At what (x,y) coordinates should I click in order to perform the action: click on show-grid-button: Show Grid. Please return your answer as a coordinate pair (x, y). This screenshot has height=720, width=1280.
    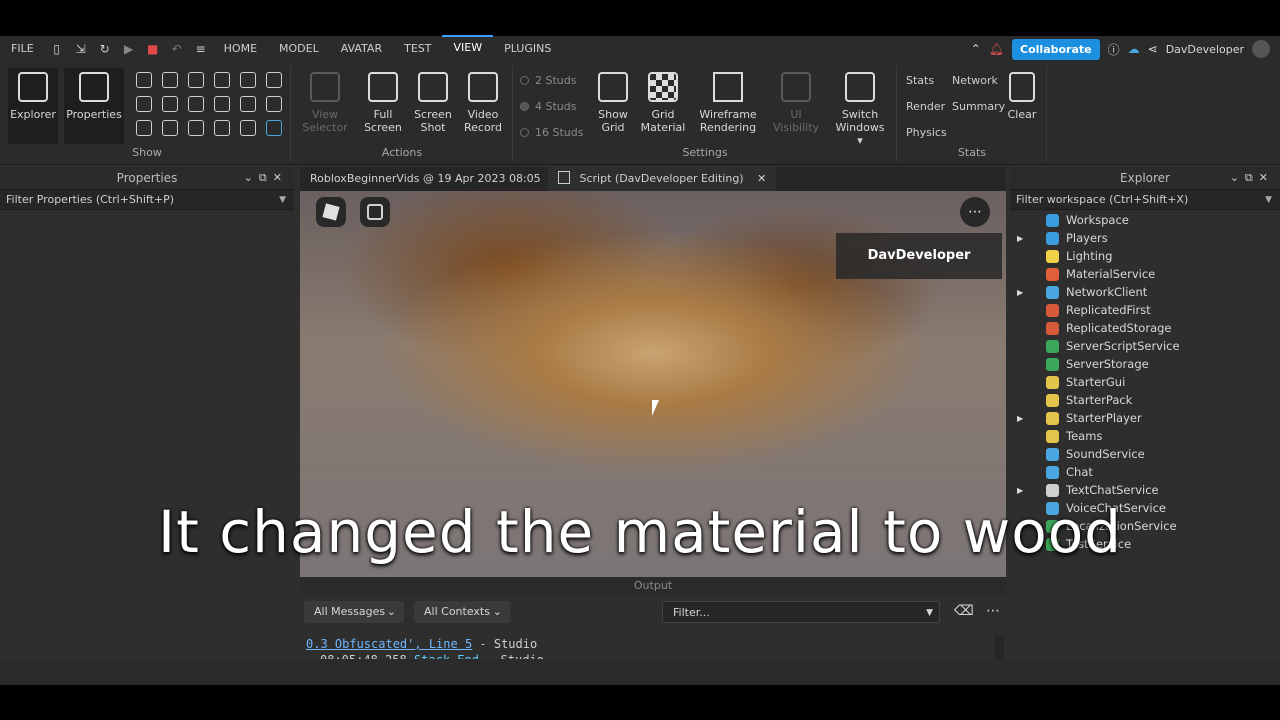
    Looking at the image, I should click on (613, 106).